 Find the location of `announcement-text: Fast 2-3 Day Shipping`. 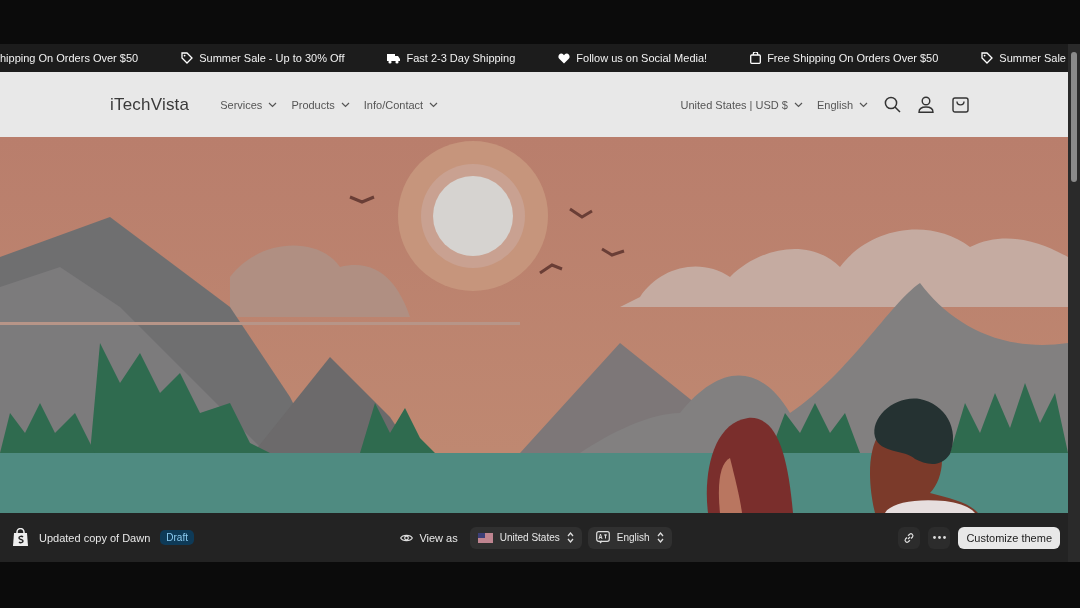

announcement-text: Fast 2-3 Day Shipping is located at coordinates (461, 58).